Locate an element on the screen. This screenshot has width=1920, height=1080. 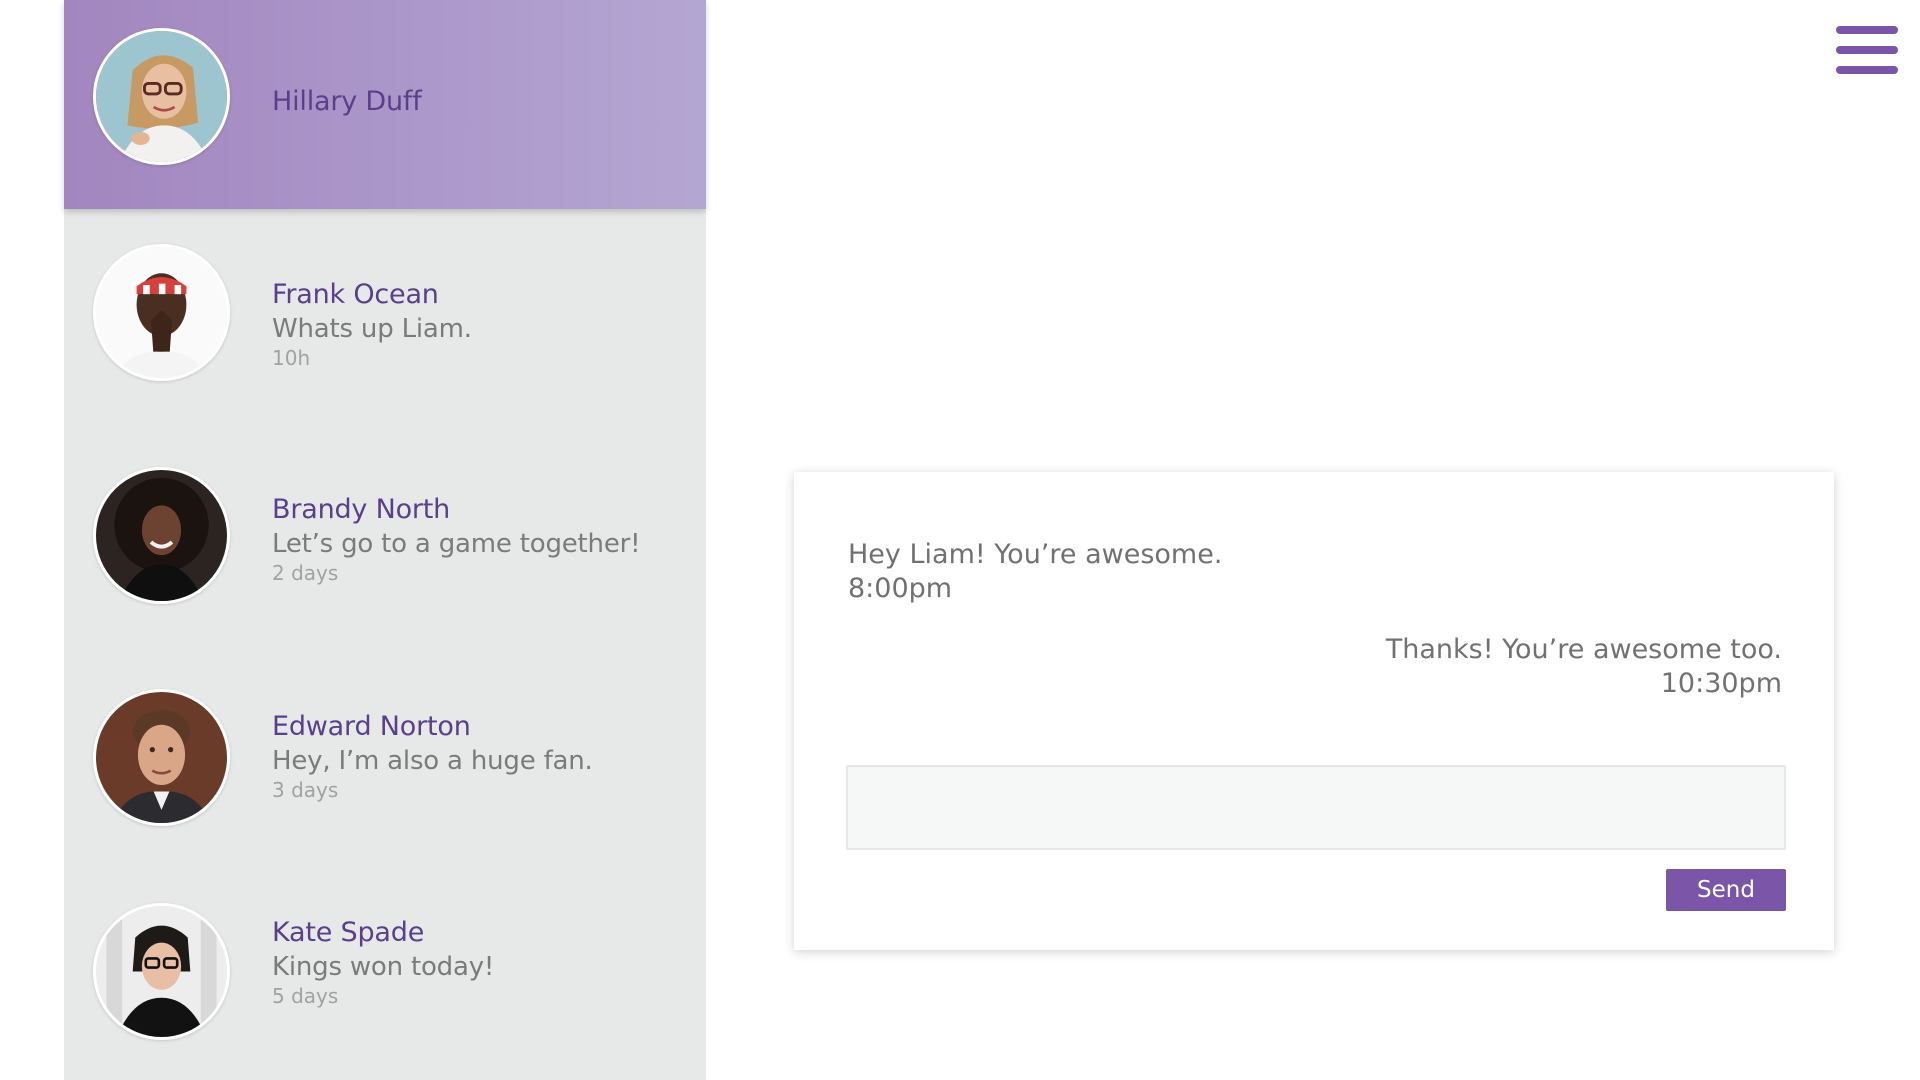
contact-timestamp: 5 days is located at coordinates (305, 996).